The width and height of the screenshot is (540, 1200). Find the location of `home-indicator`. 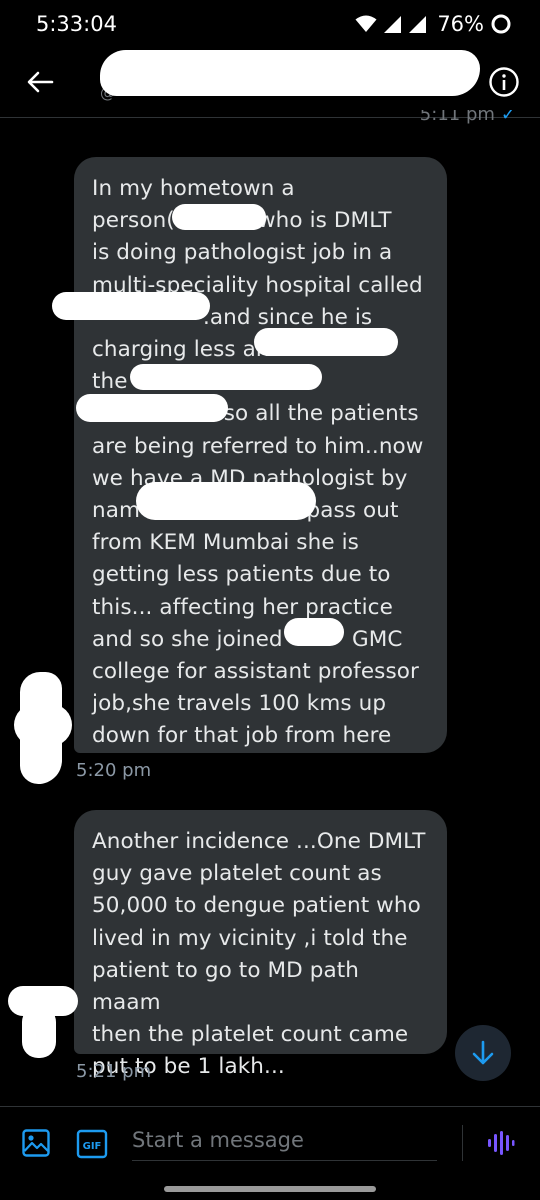

home-indicator is located at coordinates (270, 1189).